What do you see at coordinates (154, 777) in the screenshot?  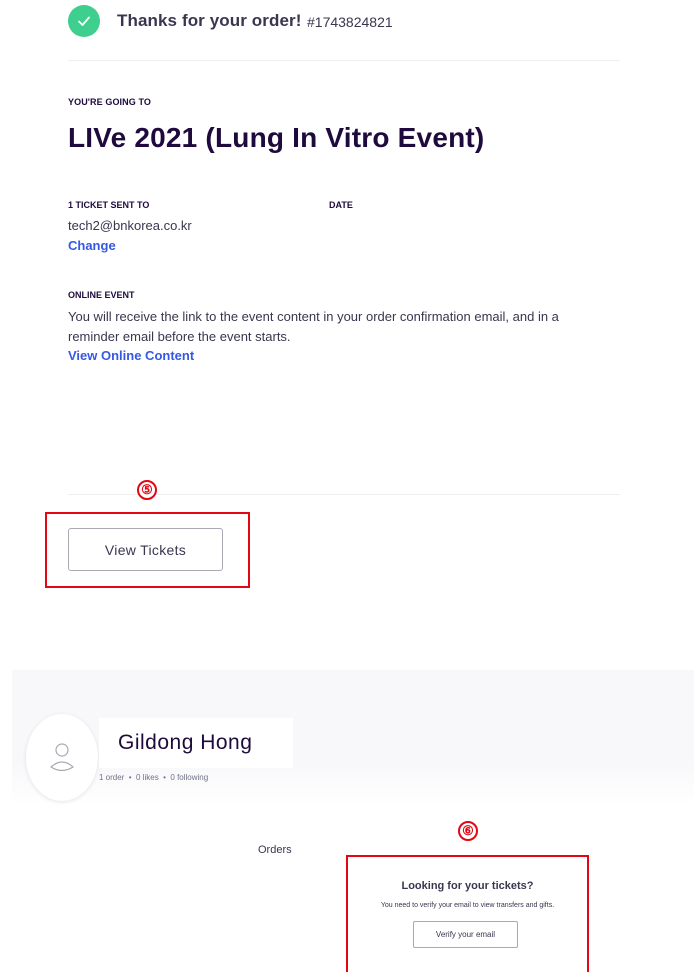 I see `user-stats: 1 order • 0 likes • 0 following` at bounding box center [154, 777].